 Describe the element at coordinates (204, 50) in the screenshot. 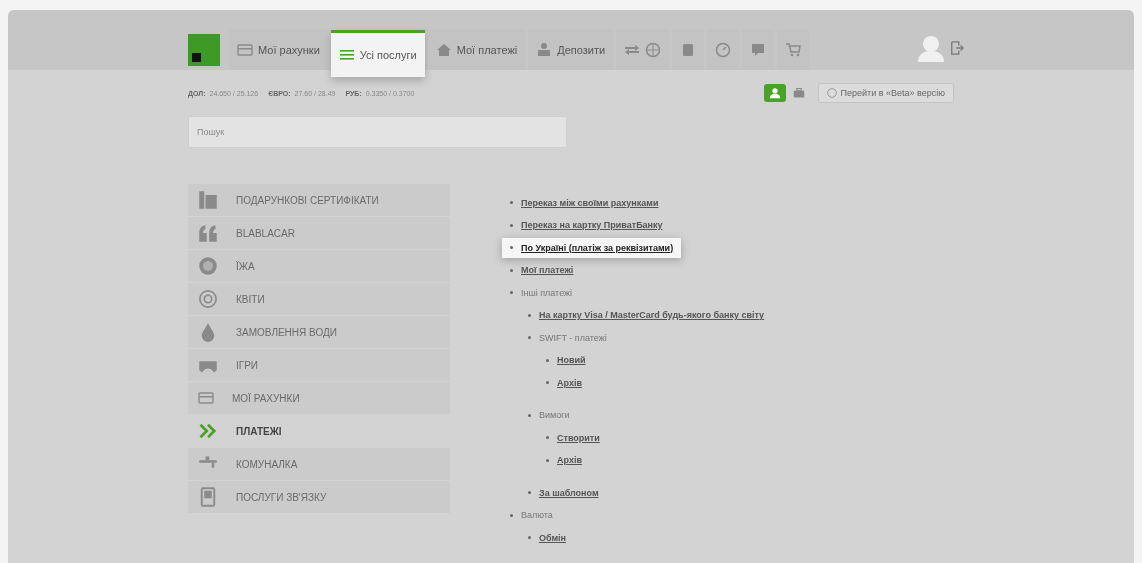

I see `logo-icon` at that location.